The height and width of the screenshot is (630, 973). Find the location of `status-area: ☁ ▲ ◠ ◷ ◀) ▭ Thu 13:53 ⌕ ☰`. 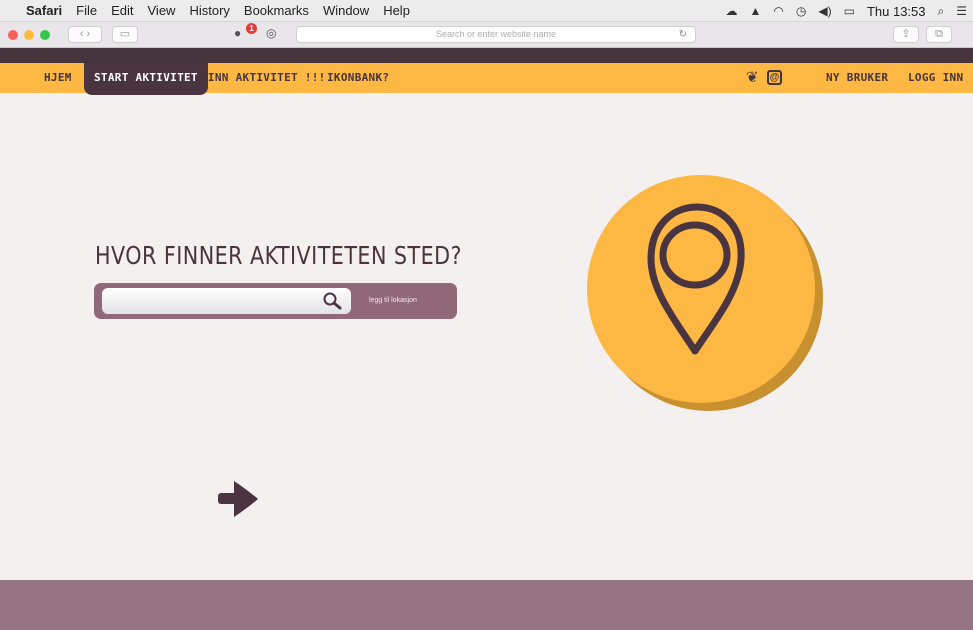

status-area: ☁ ▲ ◠ ◷ ◀) ▭ Thu 13:53 ⌕ ☰ is located at coordinates (846, 11).